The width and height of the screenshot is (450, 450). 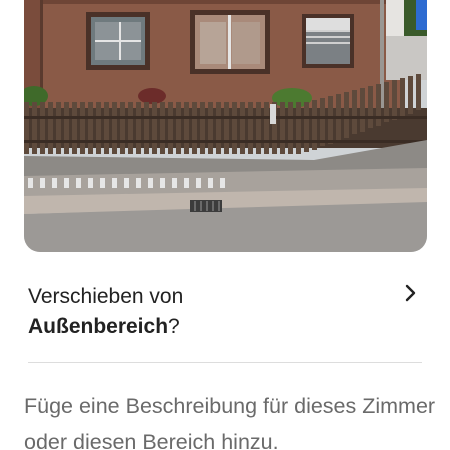 I want to click on chevron-right-icon, so click(x=411, y=293).